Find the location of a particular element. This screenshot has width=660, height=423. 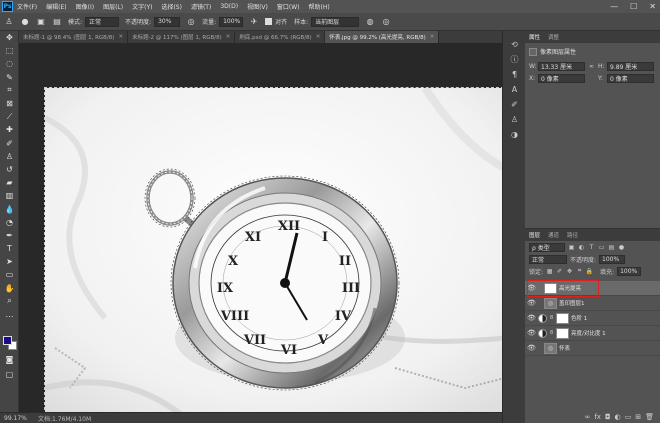

lock-move-icon: ✥ is located at coordinates (569, 271).